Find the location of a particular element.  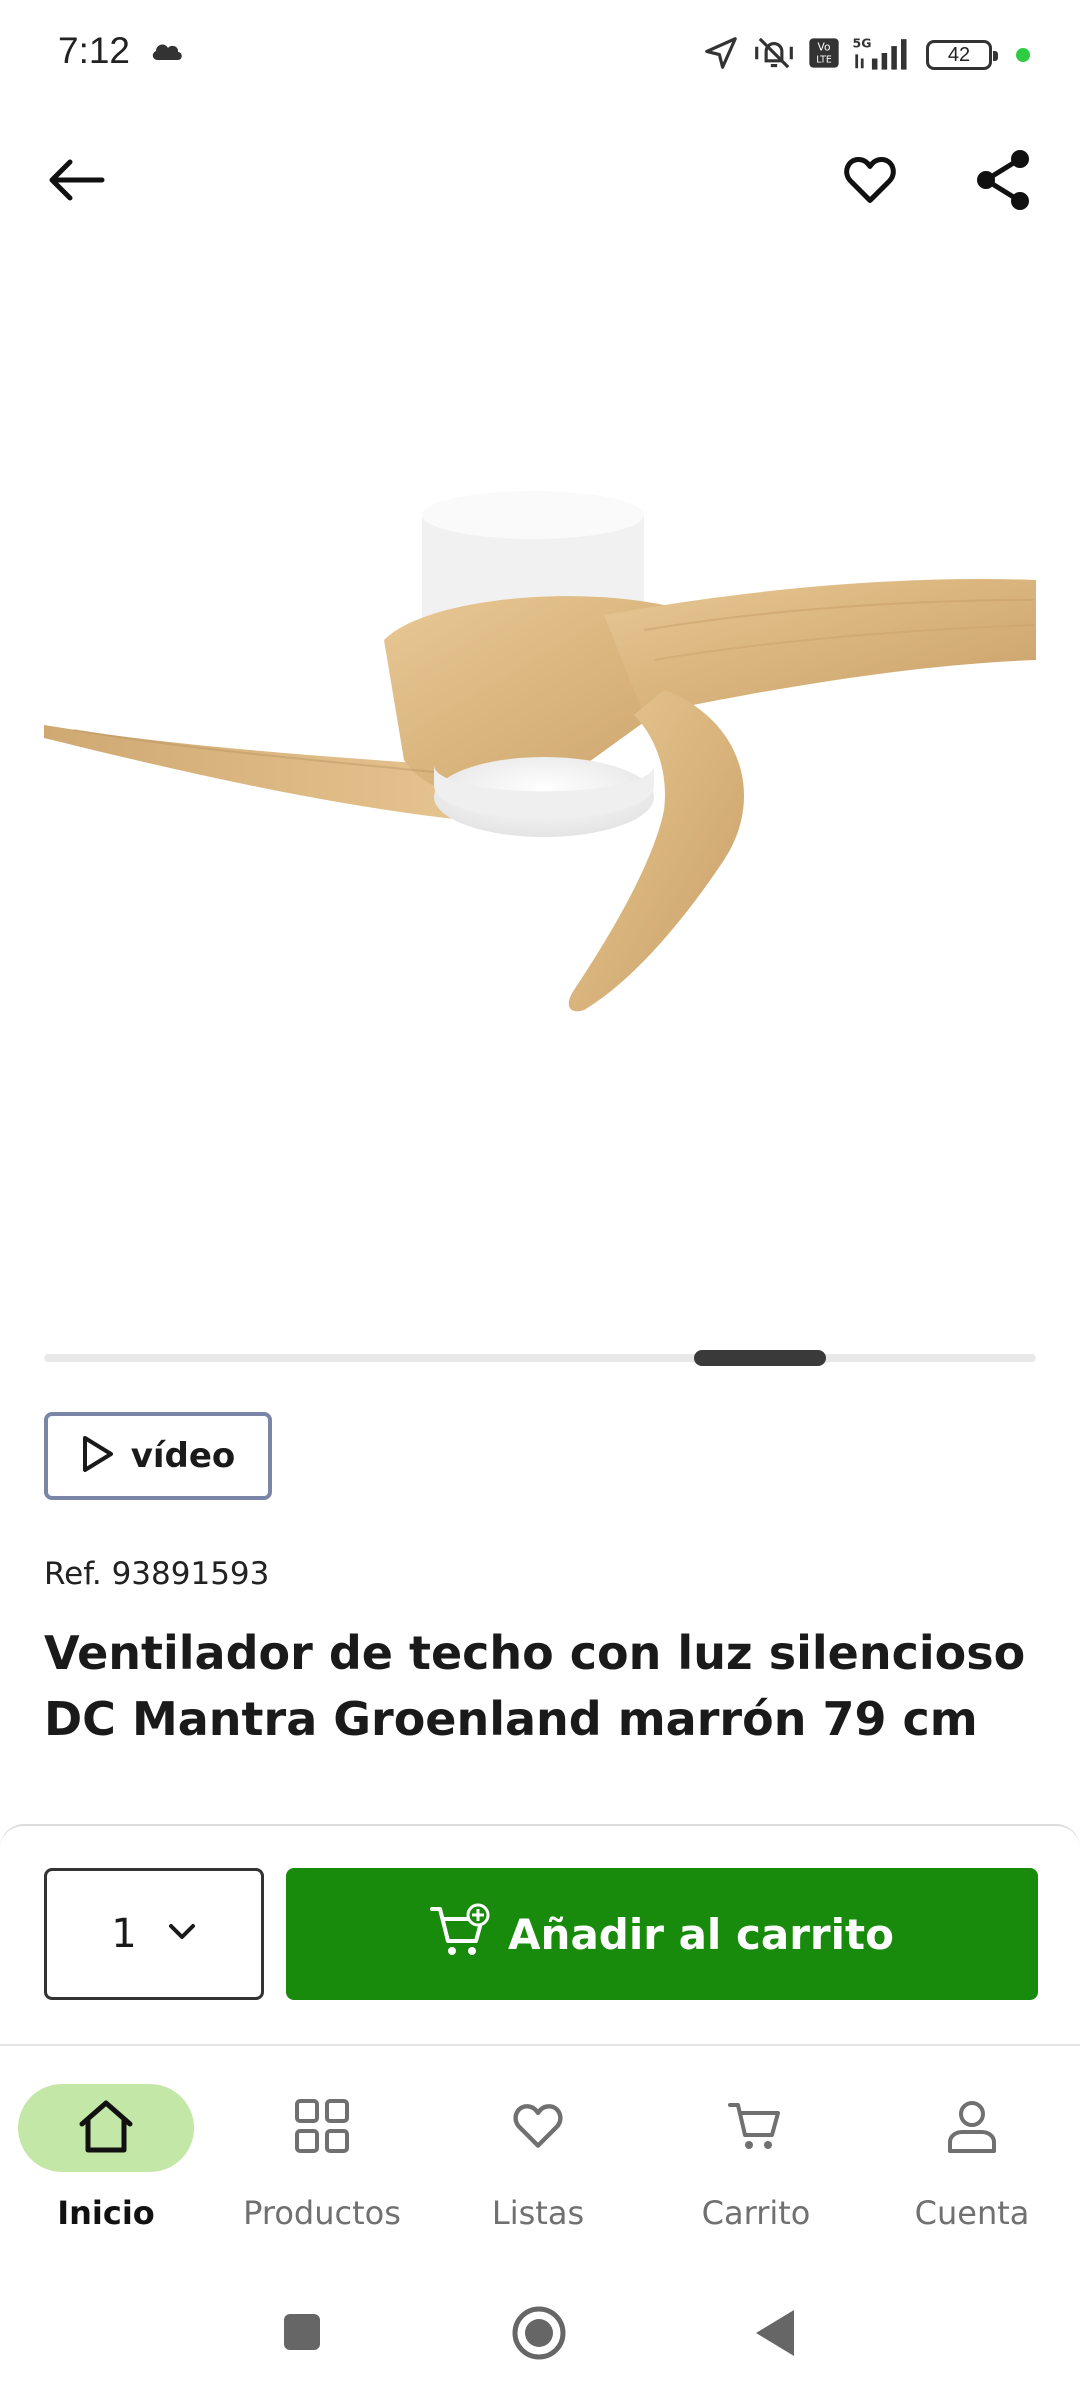

privacy-dot is located at coordinates (1023, 55).